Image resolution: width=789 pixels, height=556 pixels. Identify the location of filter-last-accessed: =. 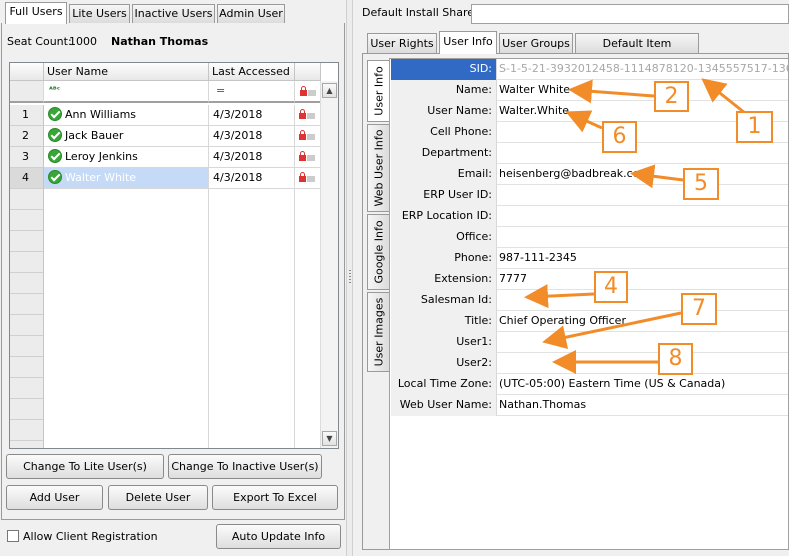
(252, 92).